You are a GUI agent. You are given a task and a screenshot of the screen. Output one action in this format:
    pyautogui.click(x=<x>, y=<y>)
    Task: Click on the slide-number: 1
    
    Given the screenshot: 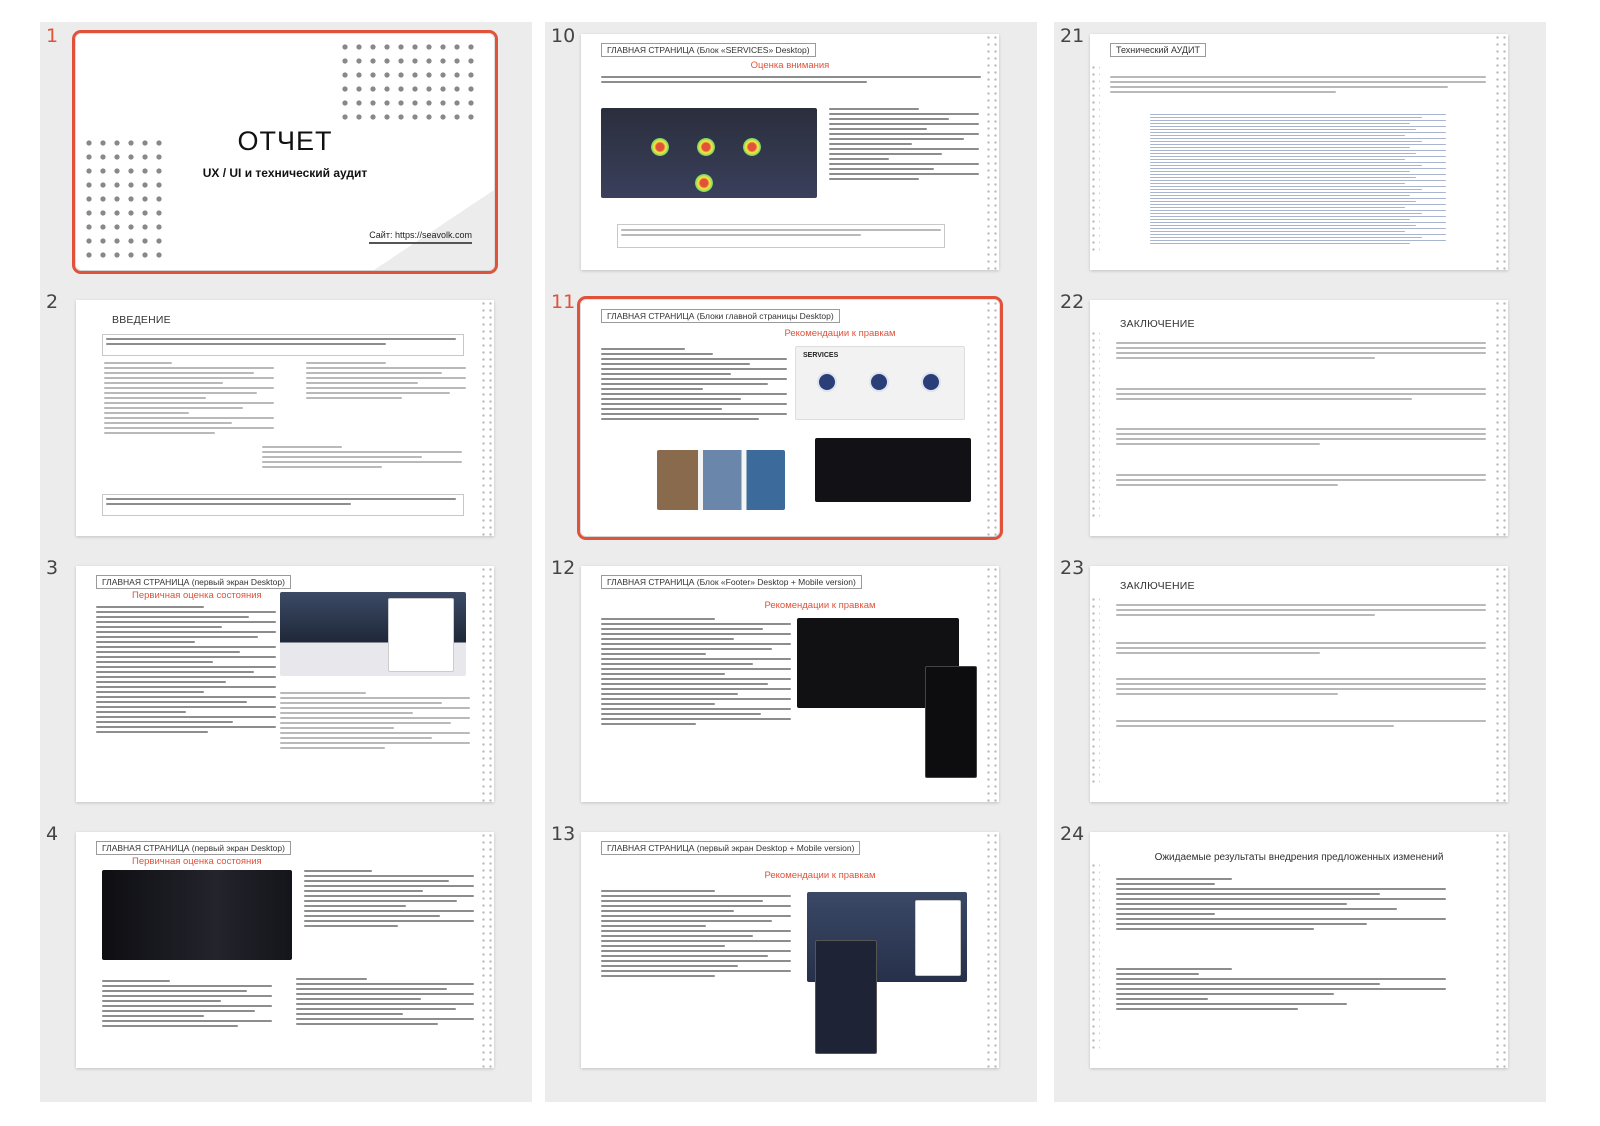 What is the action you would take?
    pyautogui.click(x=52, y=36)
    